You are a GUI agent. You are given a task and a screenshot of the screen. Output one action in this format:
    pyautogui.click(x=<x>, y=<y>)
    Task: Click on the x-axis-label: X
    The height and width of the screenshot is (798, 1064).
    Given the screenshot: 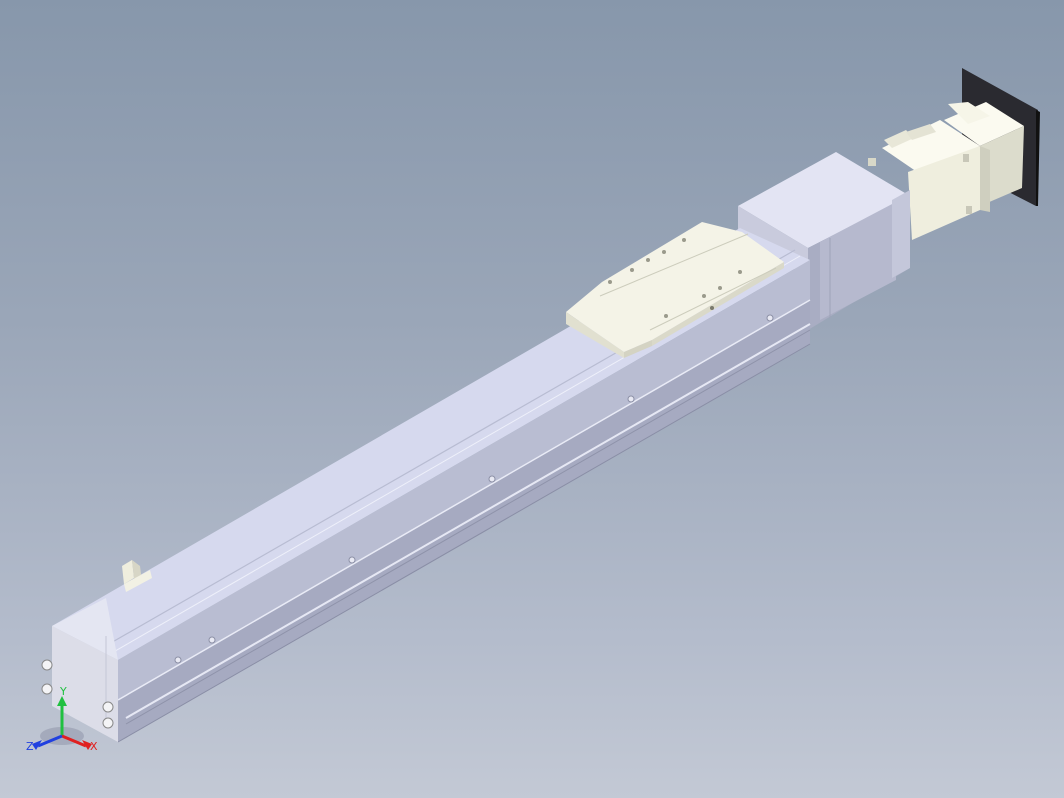 What is the action you would take?
    pyautogui.click(x=94, y=746)
    